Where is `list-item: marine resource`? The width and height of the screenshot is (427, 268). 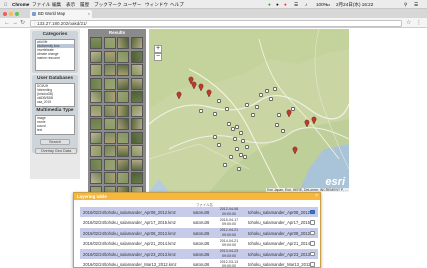
list-item: marine resource is located at coordinates (55, 58).